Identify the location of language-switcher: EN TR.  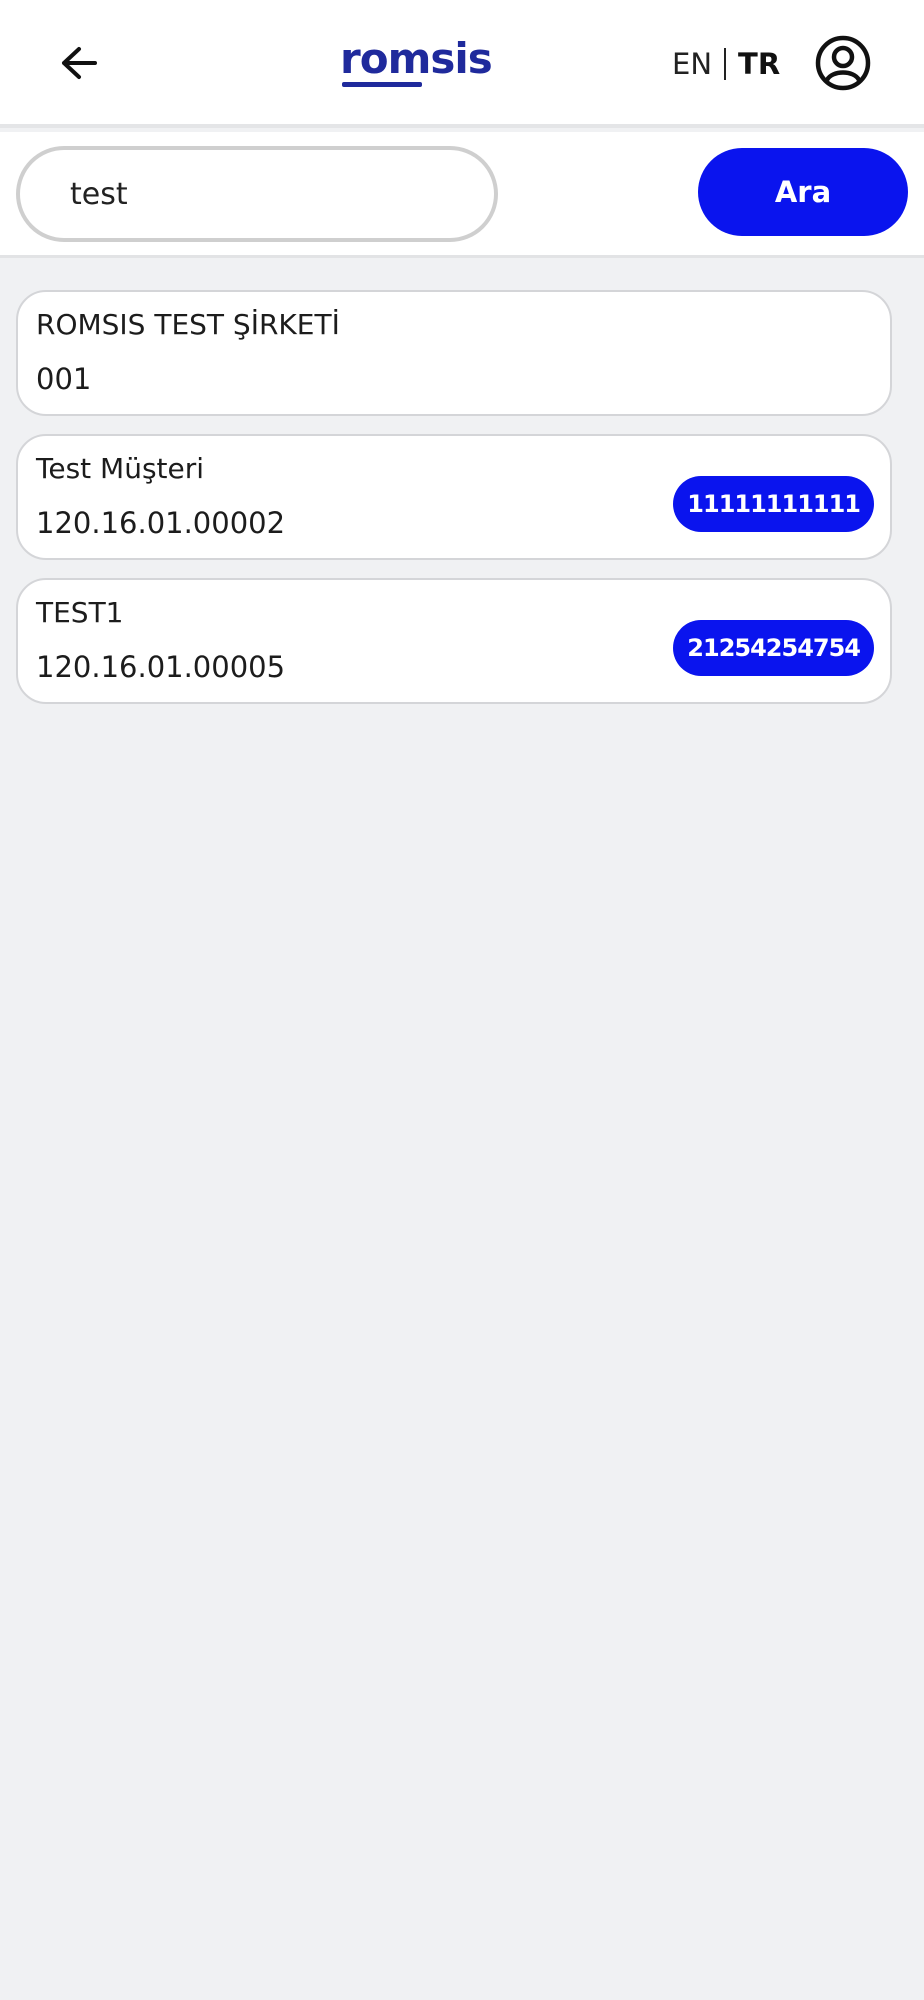
(726, 64).